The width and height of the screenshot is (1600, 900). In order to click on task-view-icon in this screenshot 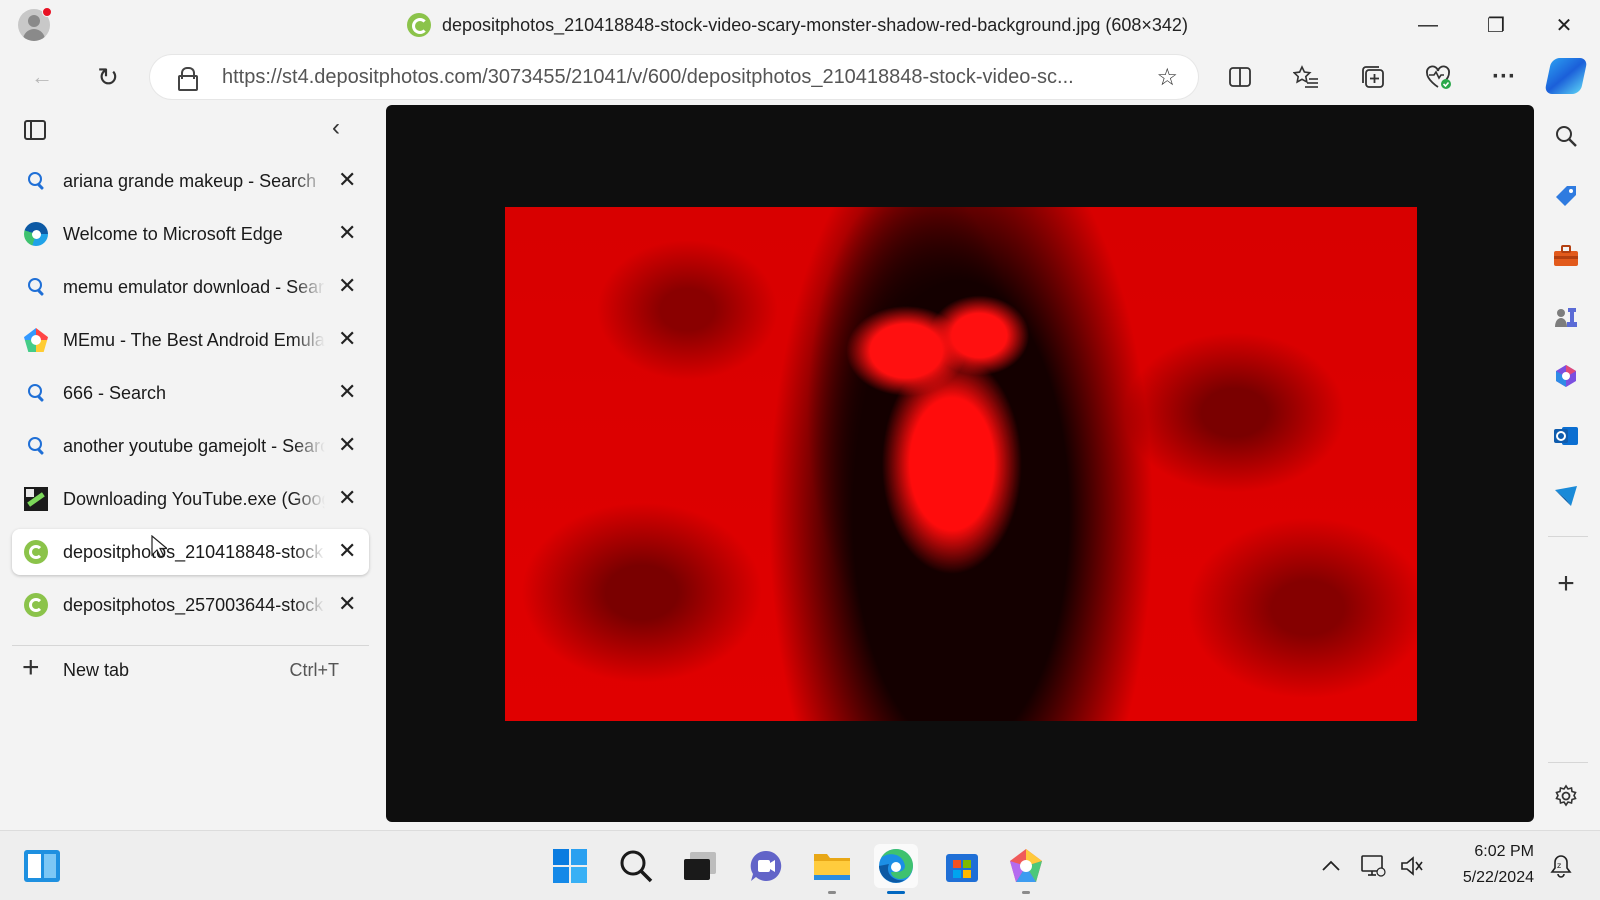, I will do `click(700, 866)`.